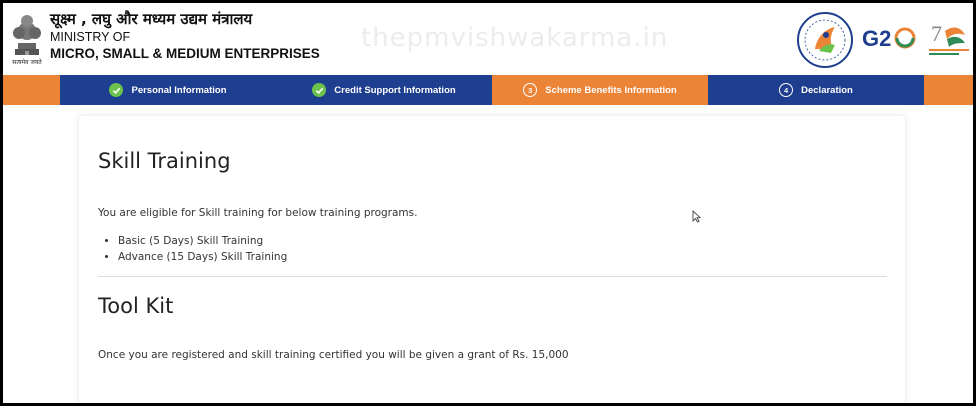  What do you see at coordinates (876, 38) in the screenshot?
I see `svg-text: G2` at bounding box center [876, 38].